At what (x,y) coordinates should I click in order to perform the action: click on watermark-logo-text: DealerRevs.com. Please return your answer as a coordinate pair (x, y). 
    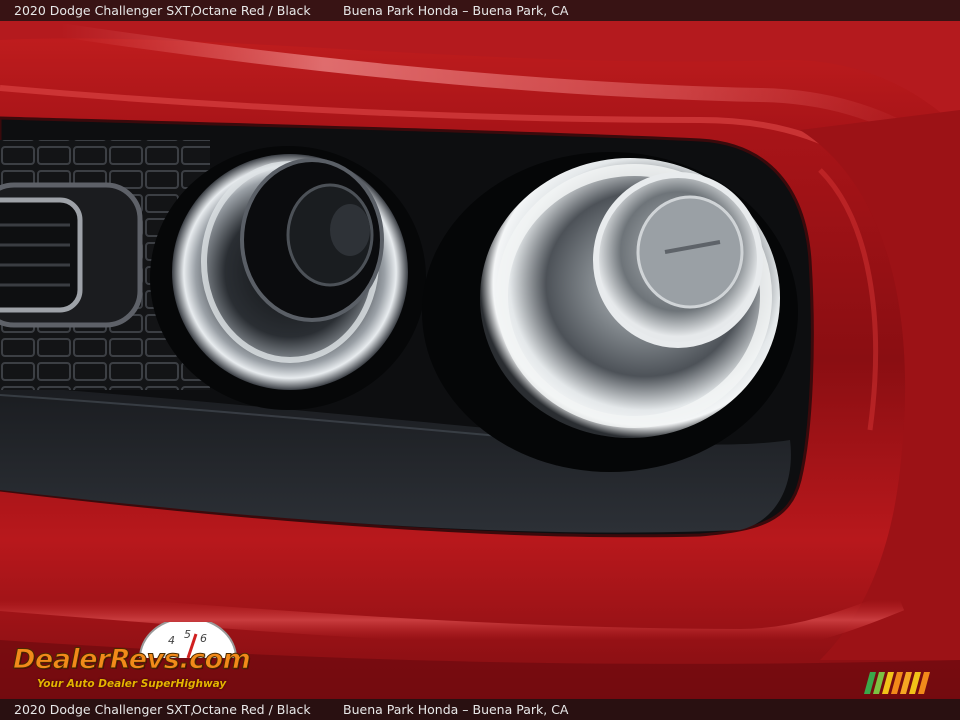
    Looking at the image, I should click on (131, 660).